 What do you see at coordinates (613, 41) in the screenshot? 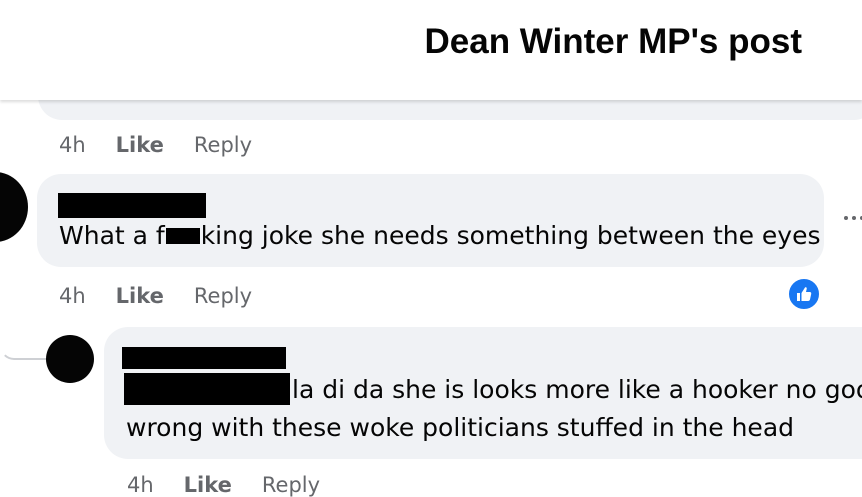
I see `page-title: Dean Winter MP's post` at bounding box center [613, 41].